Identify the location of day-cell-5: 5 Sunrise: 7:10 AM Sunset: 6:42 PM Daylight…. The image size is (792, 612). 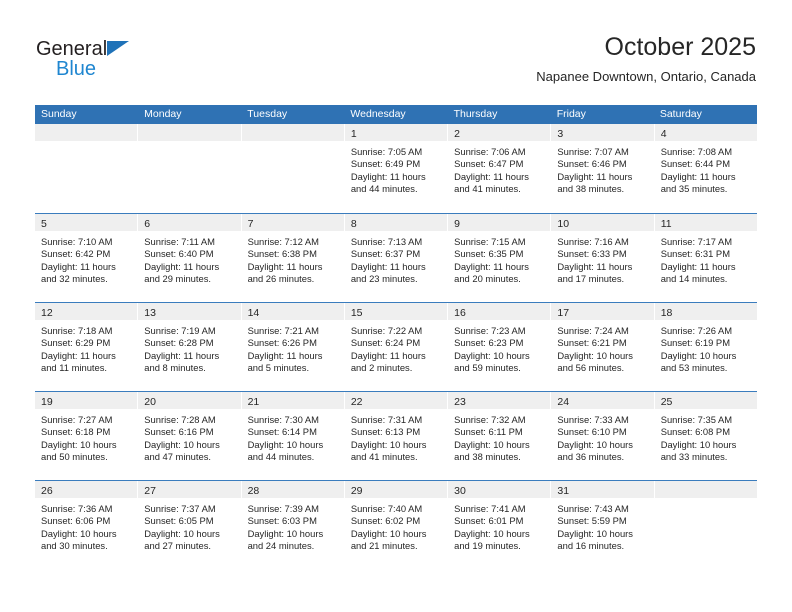
(87, 258).